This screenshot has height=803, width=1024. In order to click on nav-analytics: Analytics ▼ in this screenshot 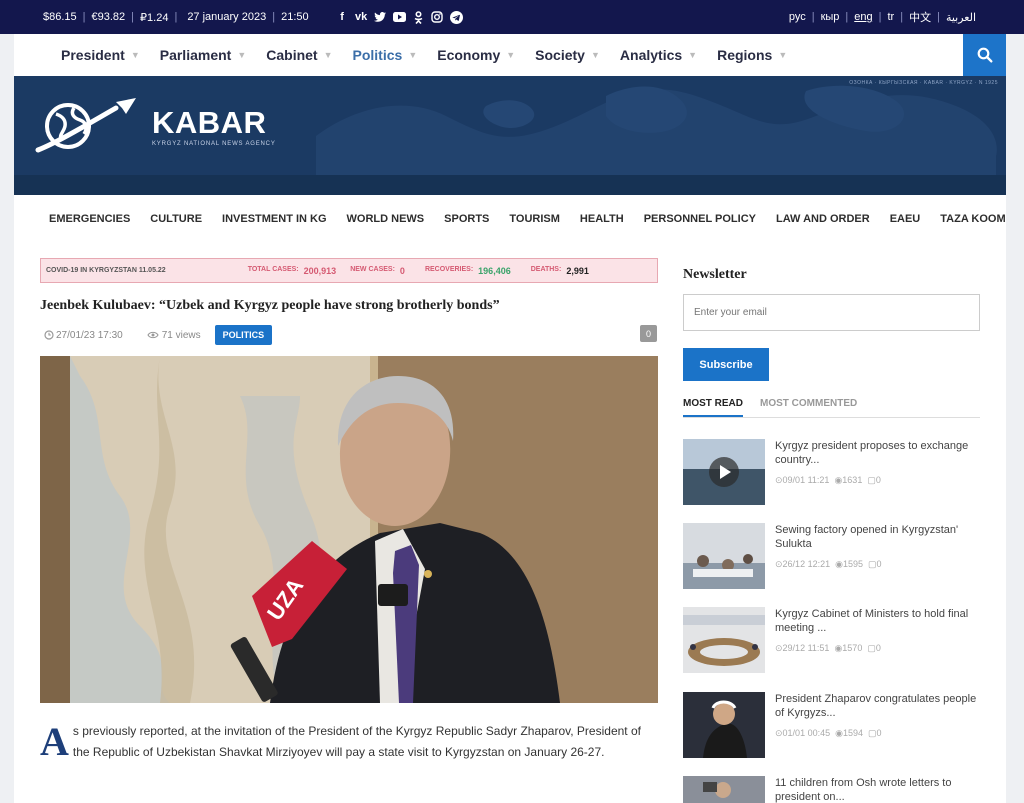, I will do `click(658, 55)`.